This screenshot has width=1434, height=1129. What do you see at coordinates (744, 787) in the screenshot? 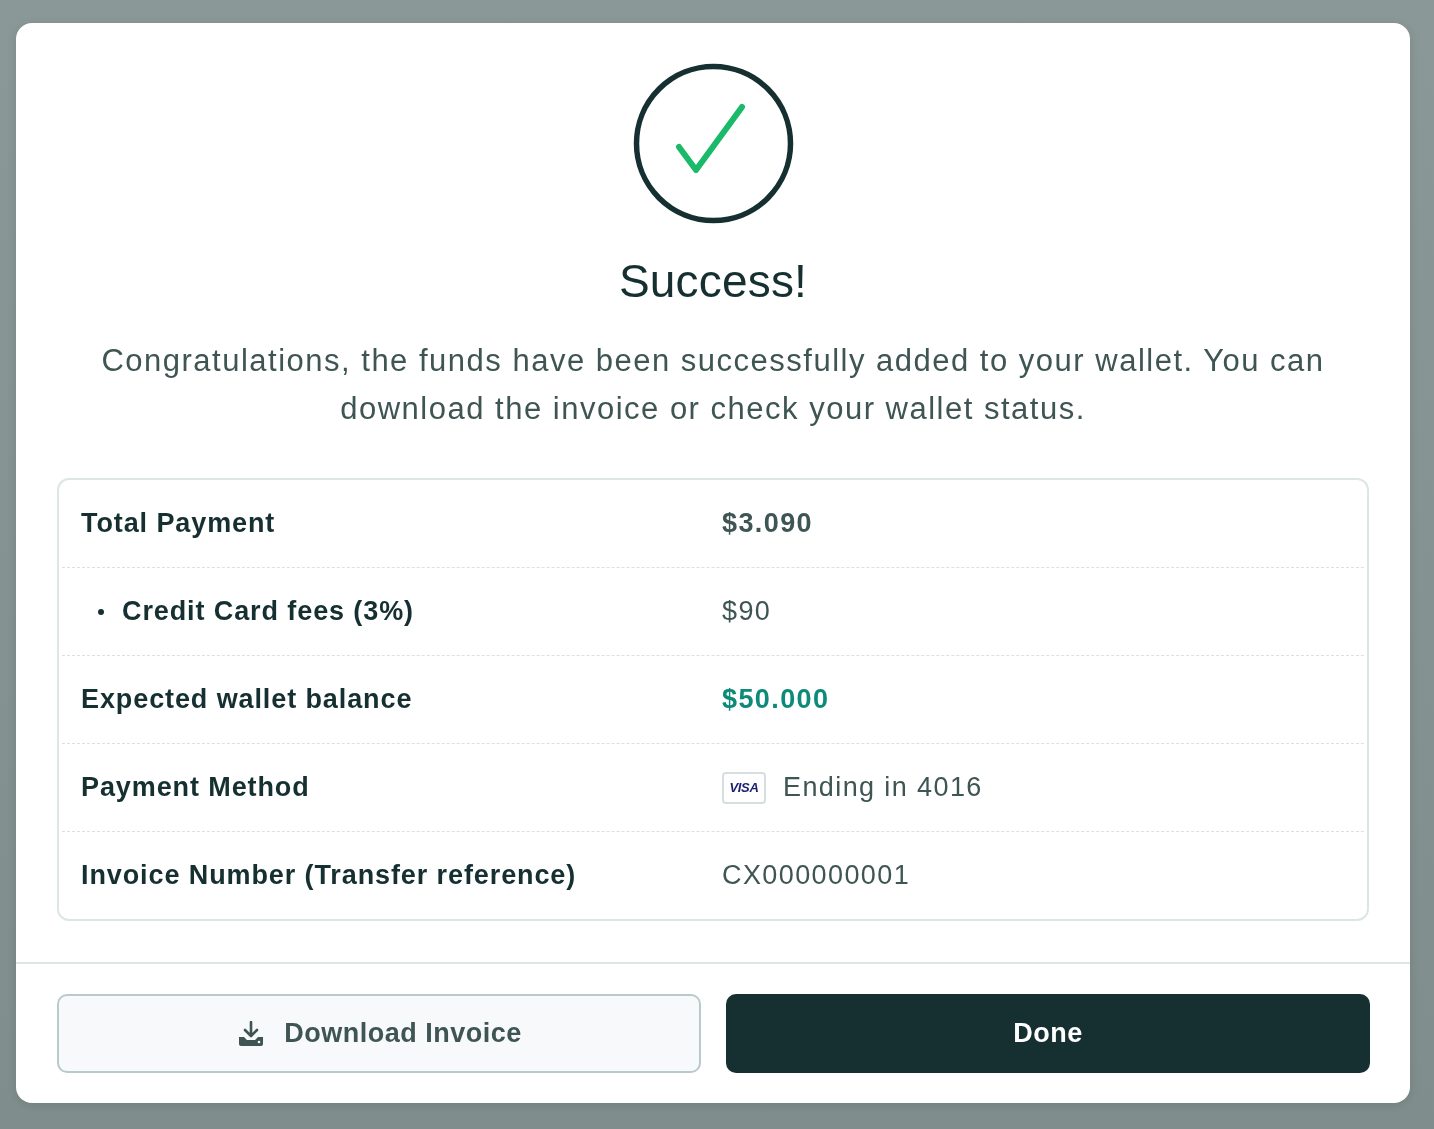
I see `card-brand-logo: VISA` at bounding box center [744, 787].